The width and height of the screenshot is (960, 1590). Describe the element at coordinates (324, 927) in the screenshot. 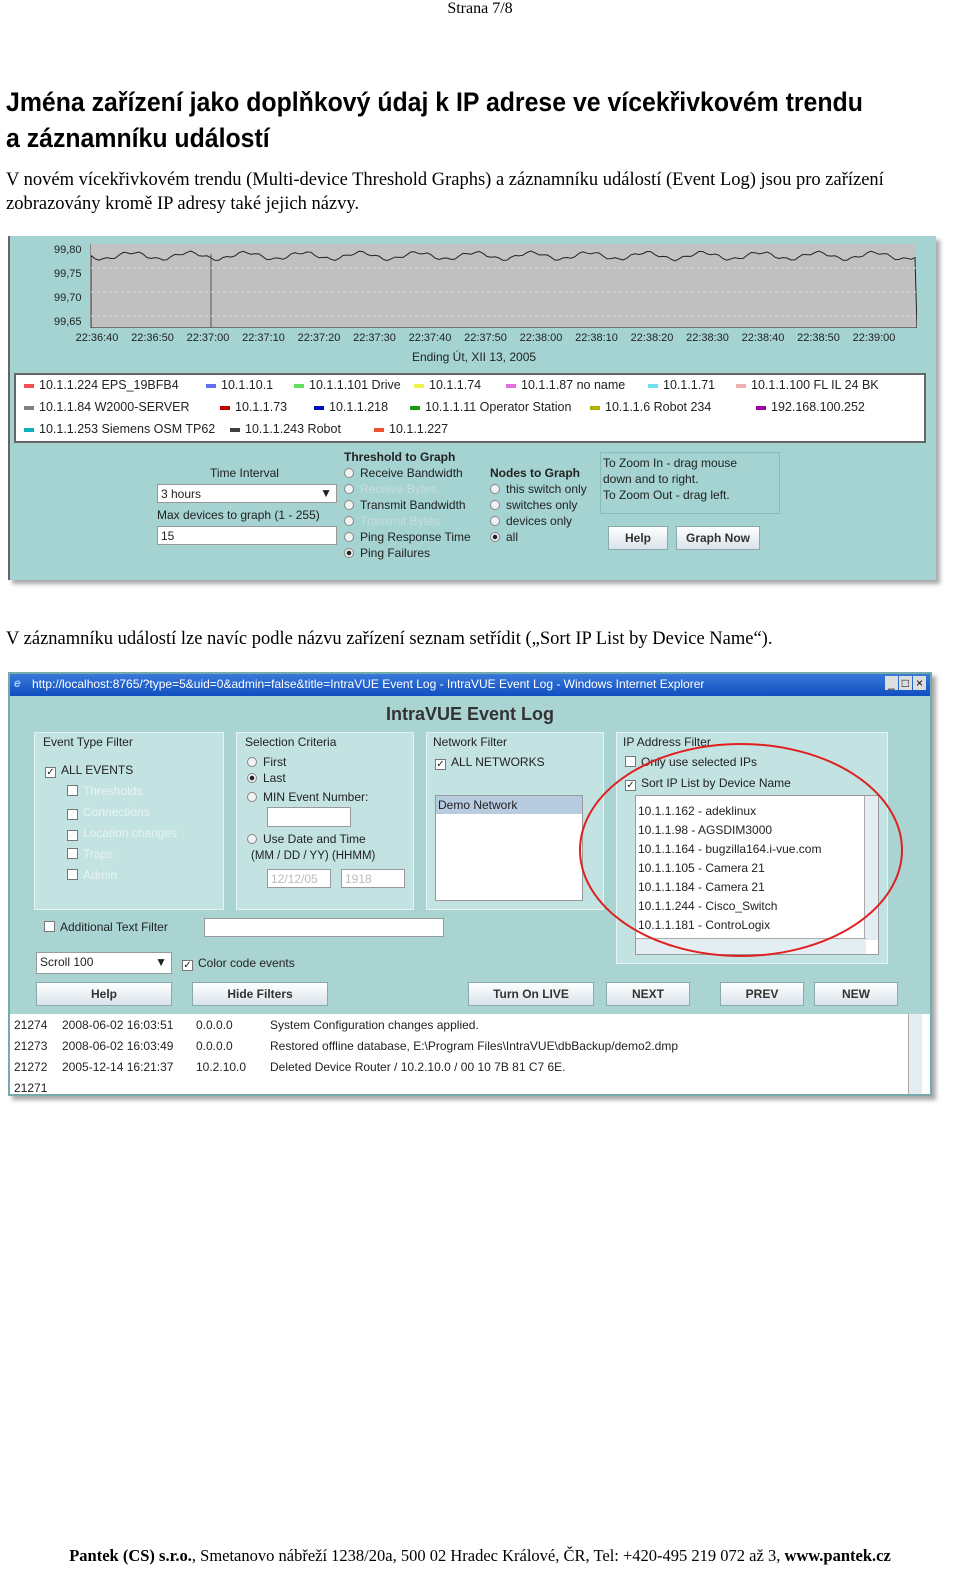

I see `additional-text-input` at that location.